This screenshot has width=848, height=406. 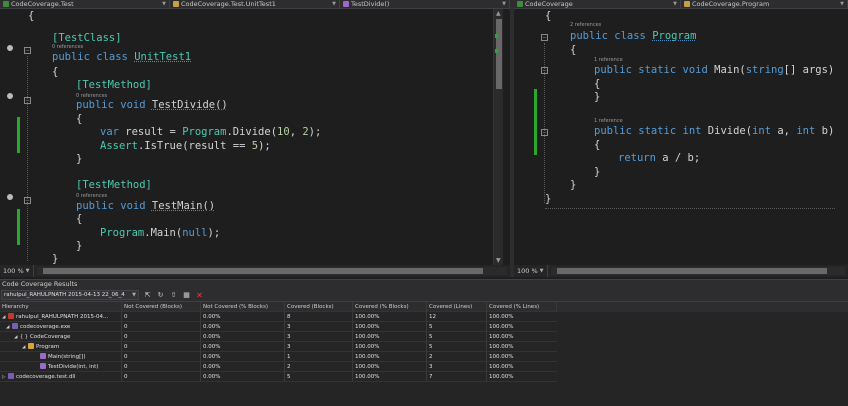 I want to click on zoom-level: 100 %, so click(x=13, y=271).